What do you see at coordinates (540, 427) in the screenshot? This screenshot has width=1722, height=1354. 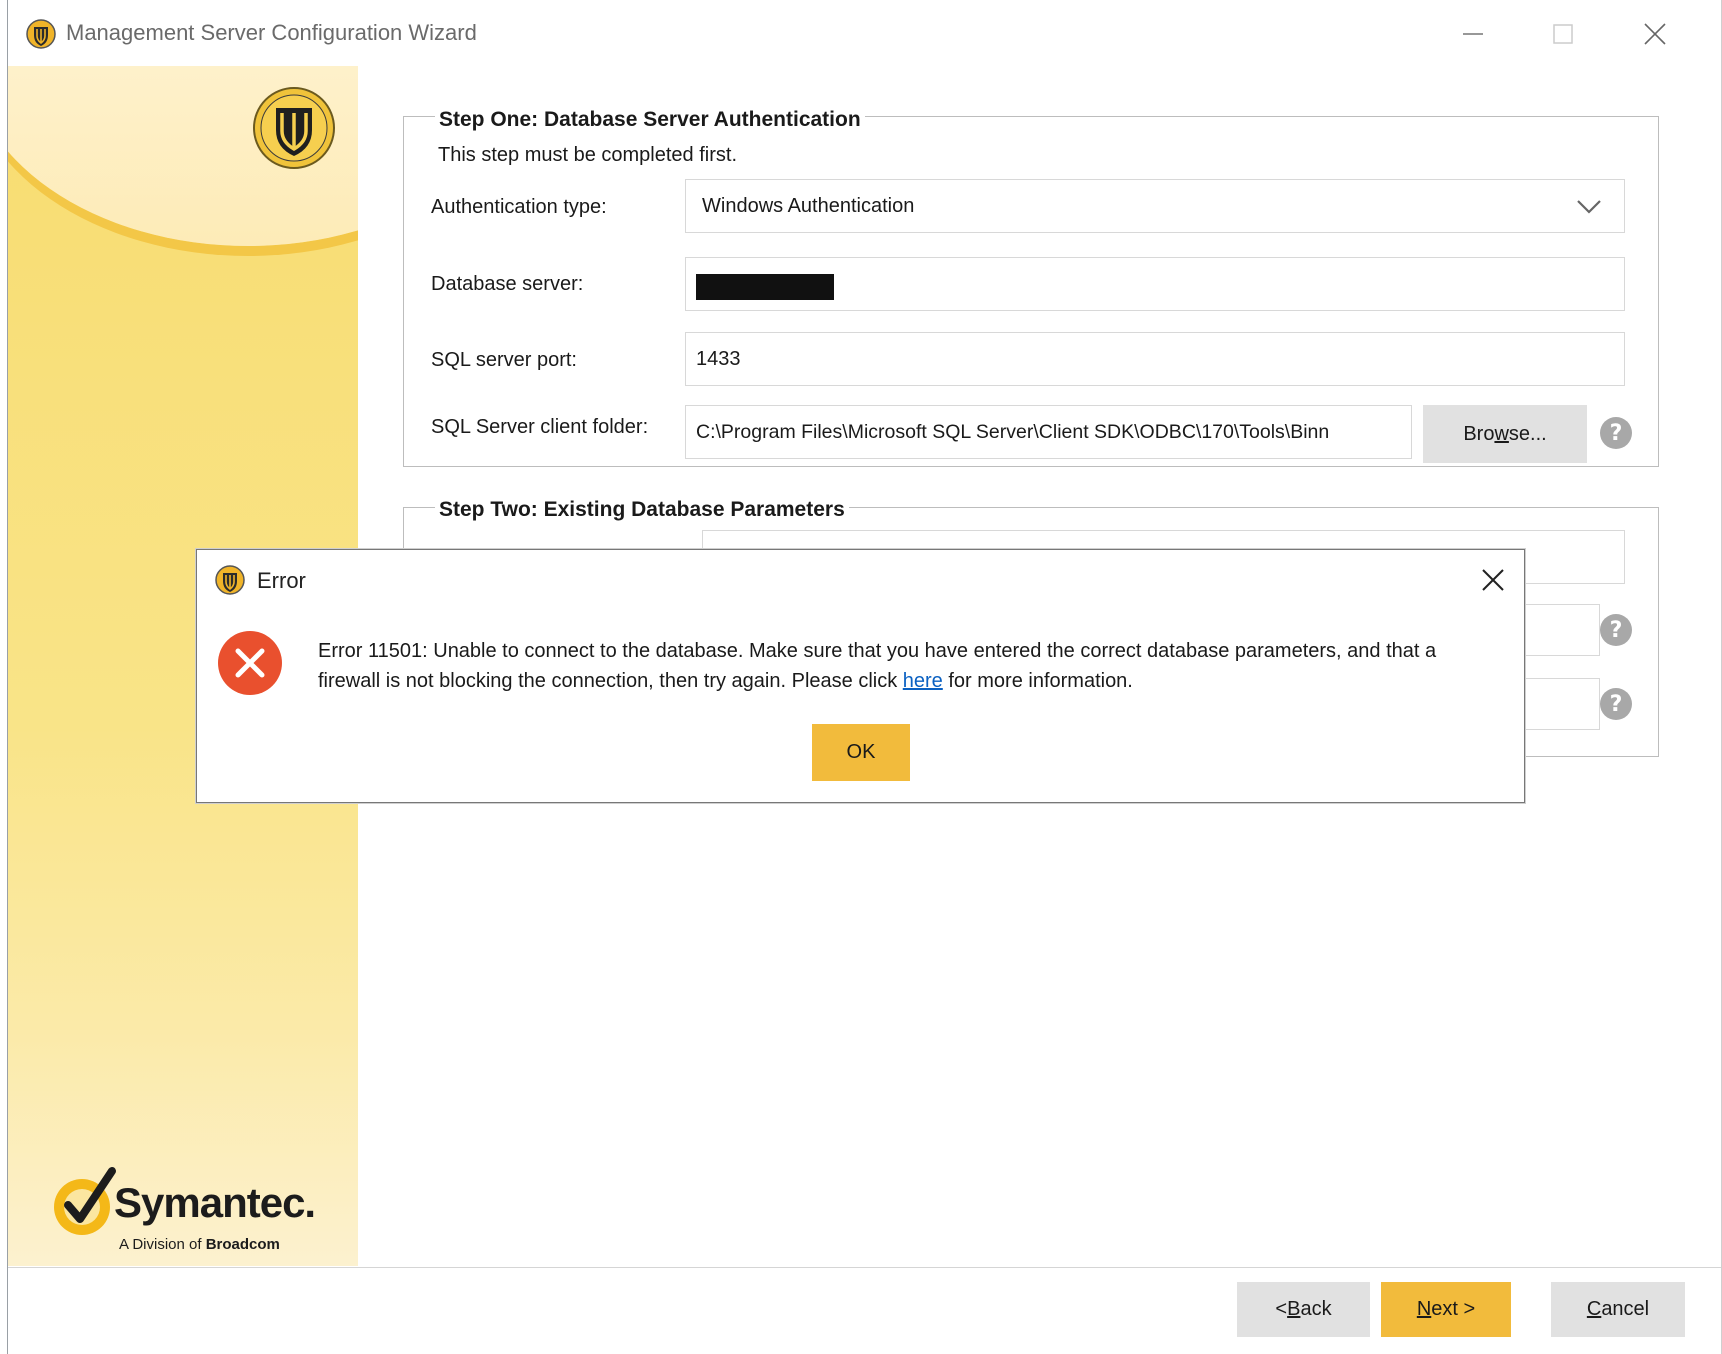 I see `client-folder-label: SQL Server client folder:` at bounding box center [540, 427].